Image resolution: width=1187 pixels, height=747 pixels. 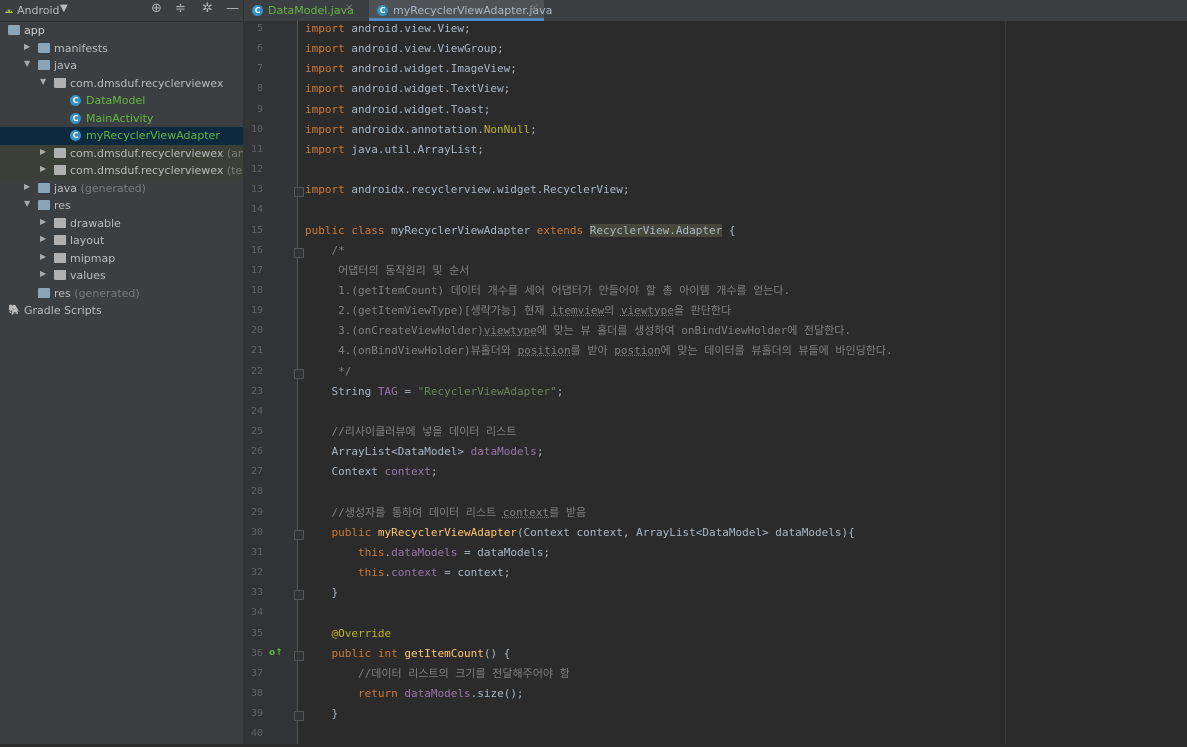 What do you see at coordinates (715, 274) in the screenshot?
I see `code-line: 17 어댑터의 동작원리 및 순서` at bounding box center [715, 274].